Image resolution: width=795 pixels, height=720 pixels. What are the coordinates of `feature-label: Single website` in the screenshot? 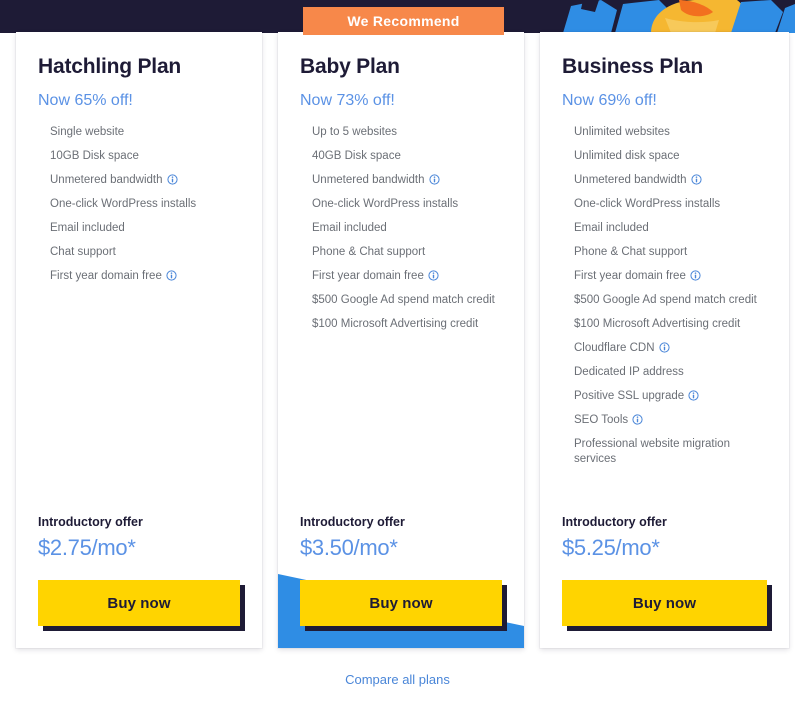 It's located at (87, 132).